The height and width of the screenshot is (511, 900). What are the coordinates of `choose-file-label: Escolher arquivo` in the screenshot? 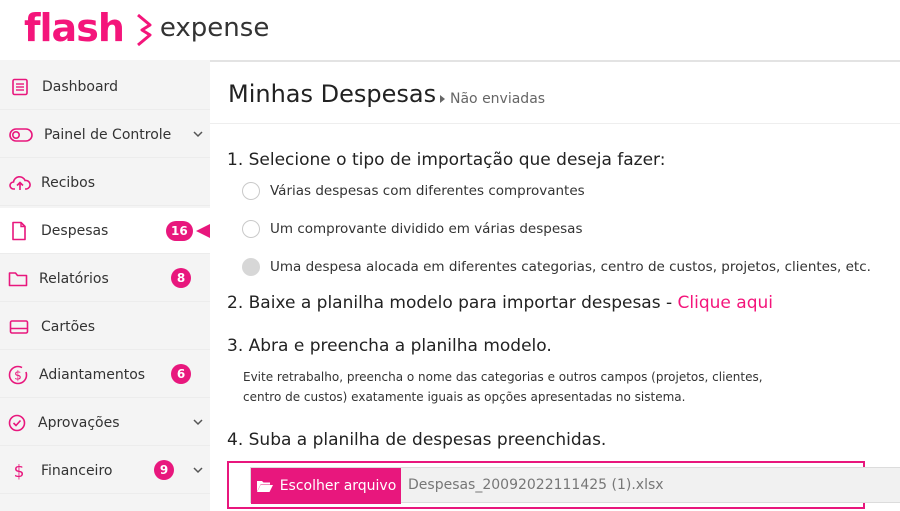 It's located at (338, 486).